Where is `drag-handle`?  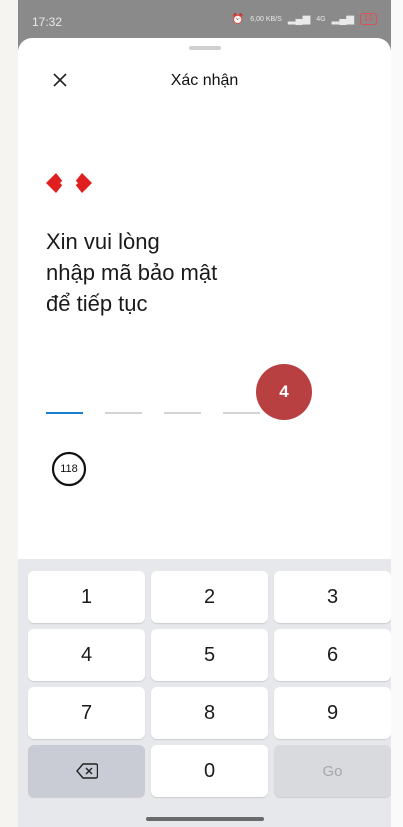
drag-handle is located at coordinates (205, 48).